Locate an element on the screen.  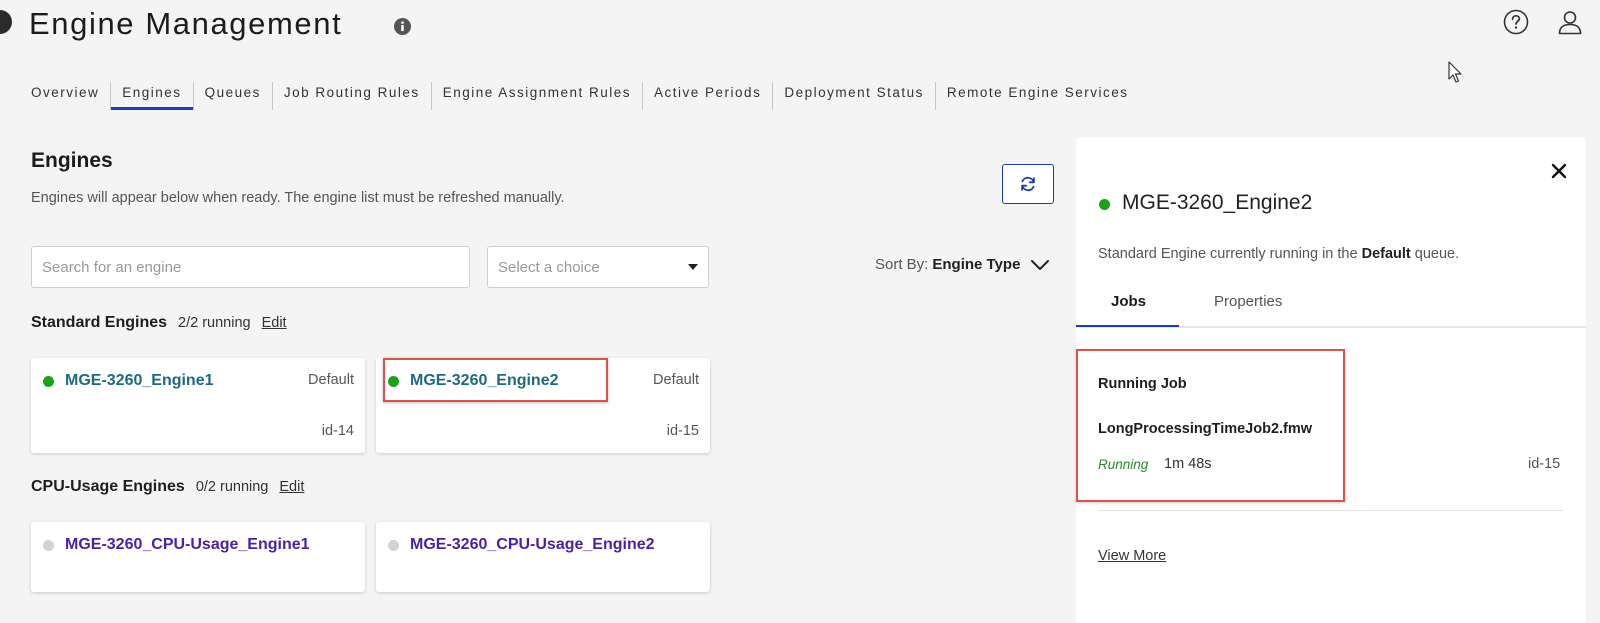
tab-job-routing-rules: Job Routing Rules is located at coordinates (351, 96).